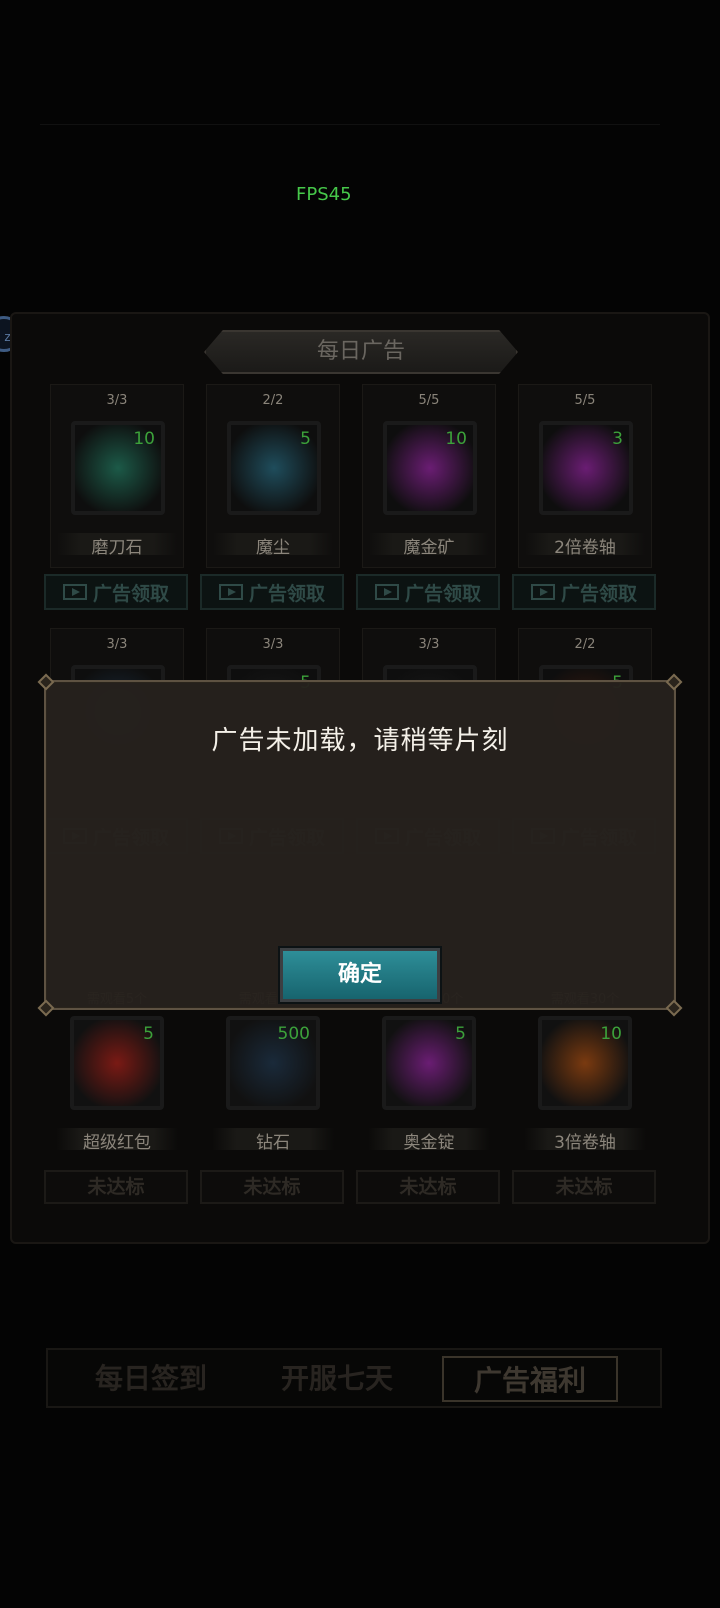  Describe the element at coordinates (324, 194) in the screenshot. I see `fps-counter: FPS45` at that location.